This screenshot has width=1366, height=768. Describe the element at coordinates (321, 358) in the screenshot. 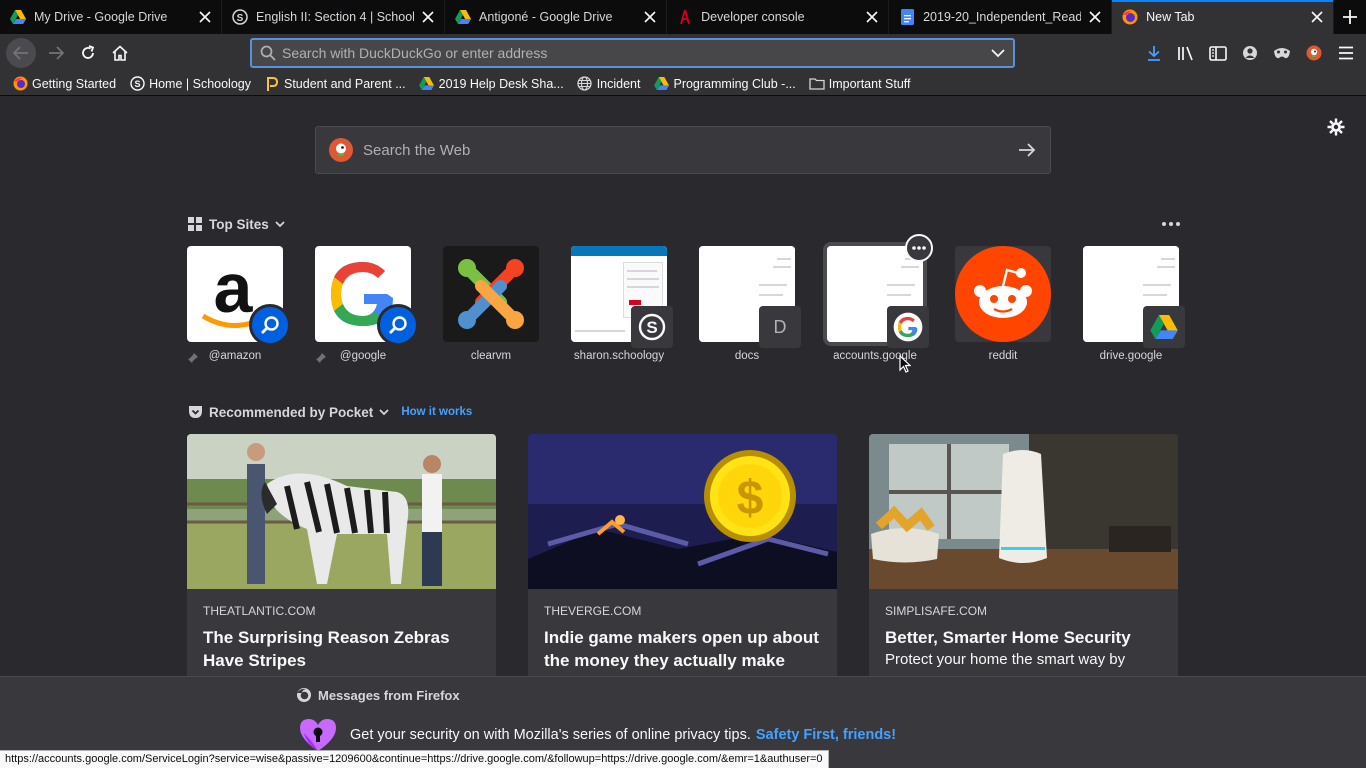

I see `pin-icon` at that location.